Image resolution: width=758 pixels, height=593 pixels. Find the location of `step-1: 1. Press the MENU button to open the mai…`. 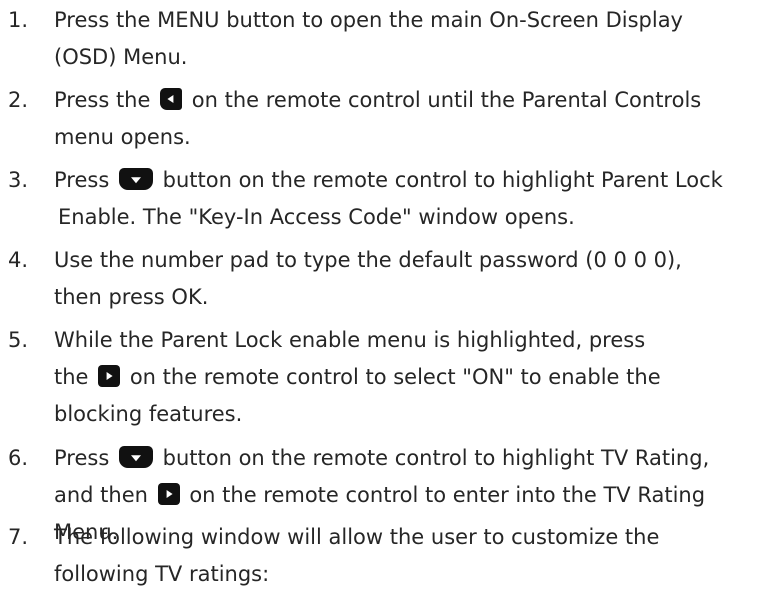

step-1: 1. Press the MENU button to open the mai… is located at coordinates (379, 39).